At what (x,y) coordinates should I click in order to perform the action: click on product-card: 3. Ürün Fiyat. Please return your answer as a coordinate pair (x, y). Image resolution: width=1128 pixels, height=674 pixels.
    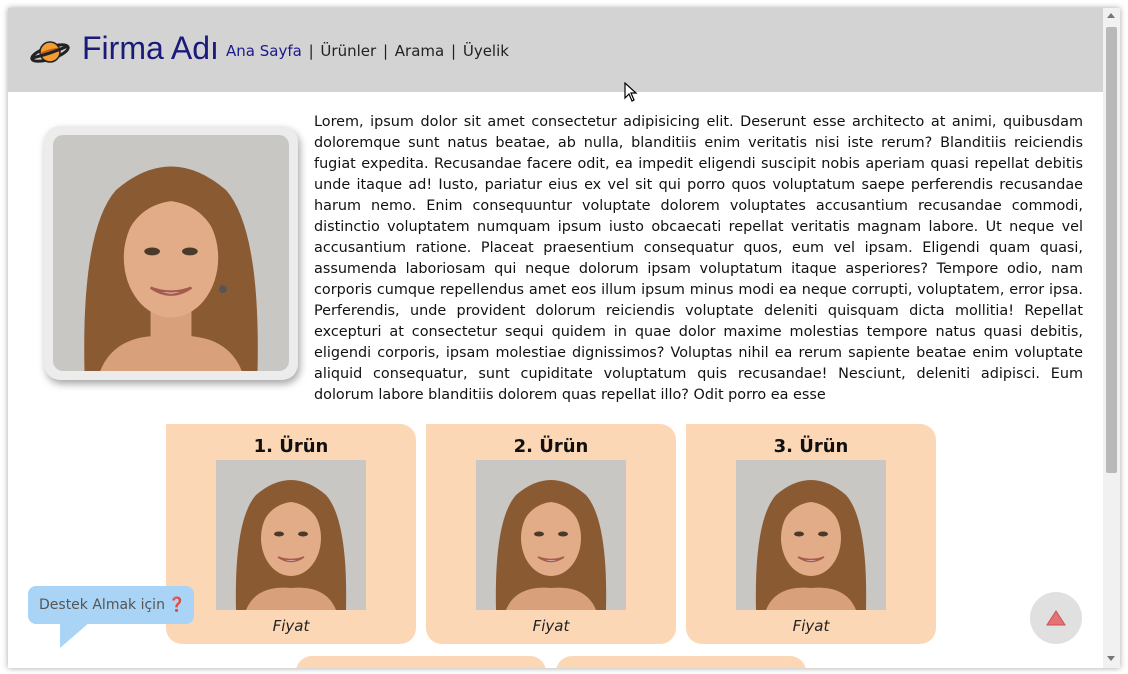
    Looking at the image, I should click on (811, 534).